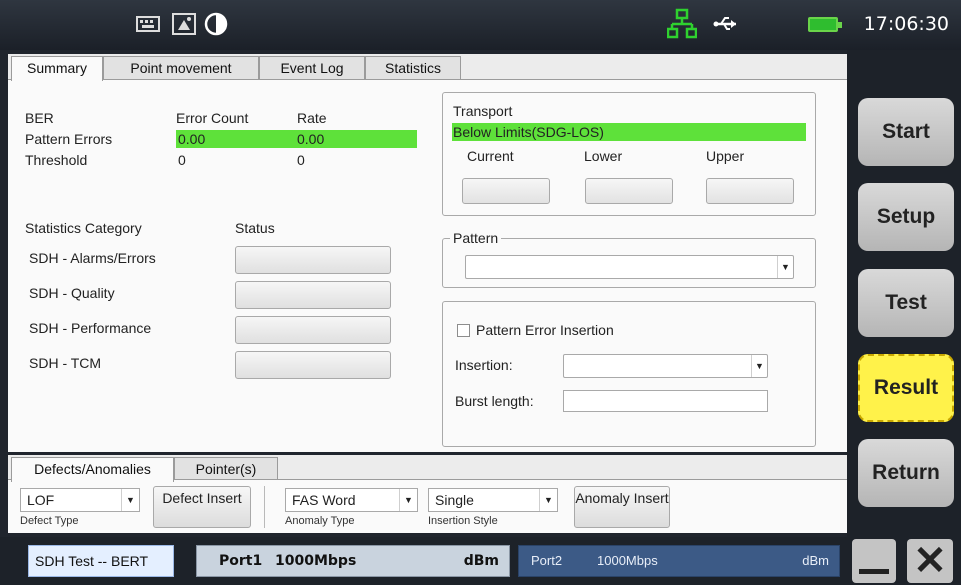  I want to click on defect-type-label: Defect Type, so click(49, 521).